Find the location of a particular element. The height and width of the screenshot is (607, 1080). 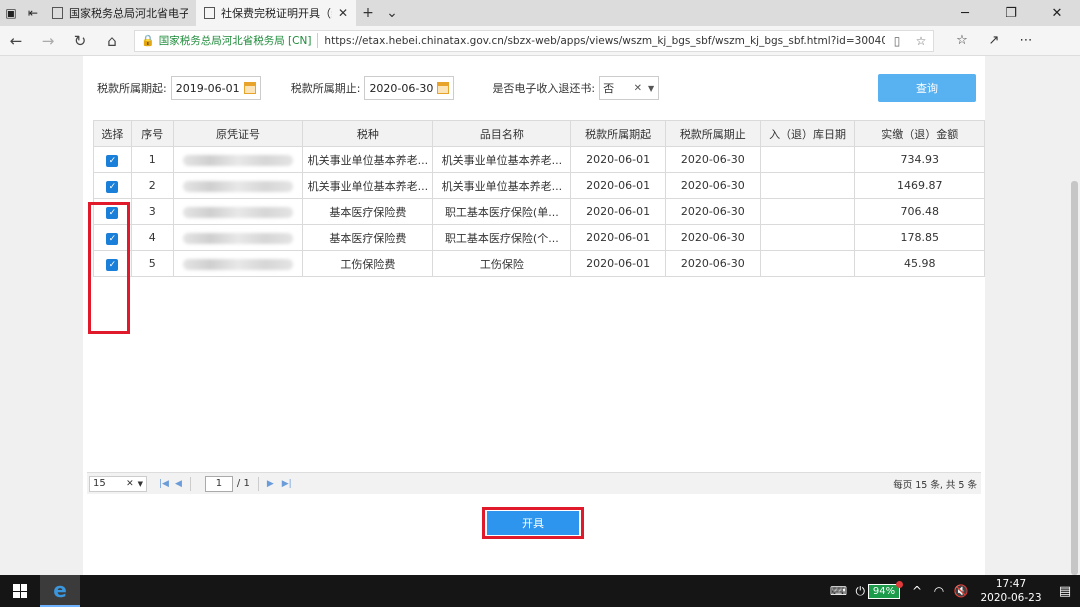

page-size-select: 15 ✕ ▼ is located at coordinates (118, 483).